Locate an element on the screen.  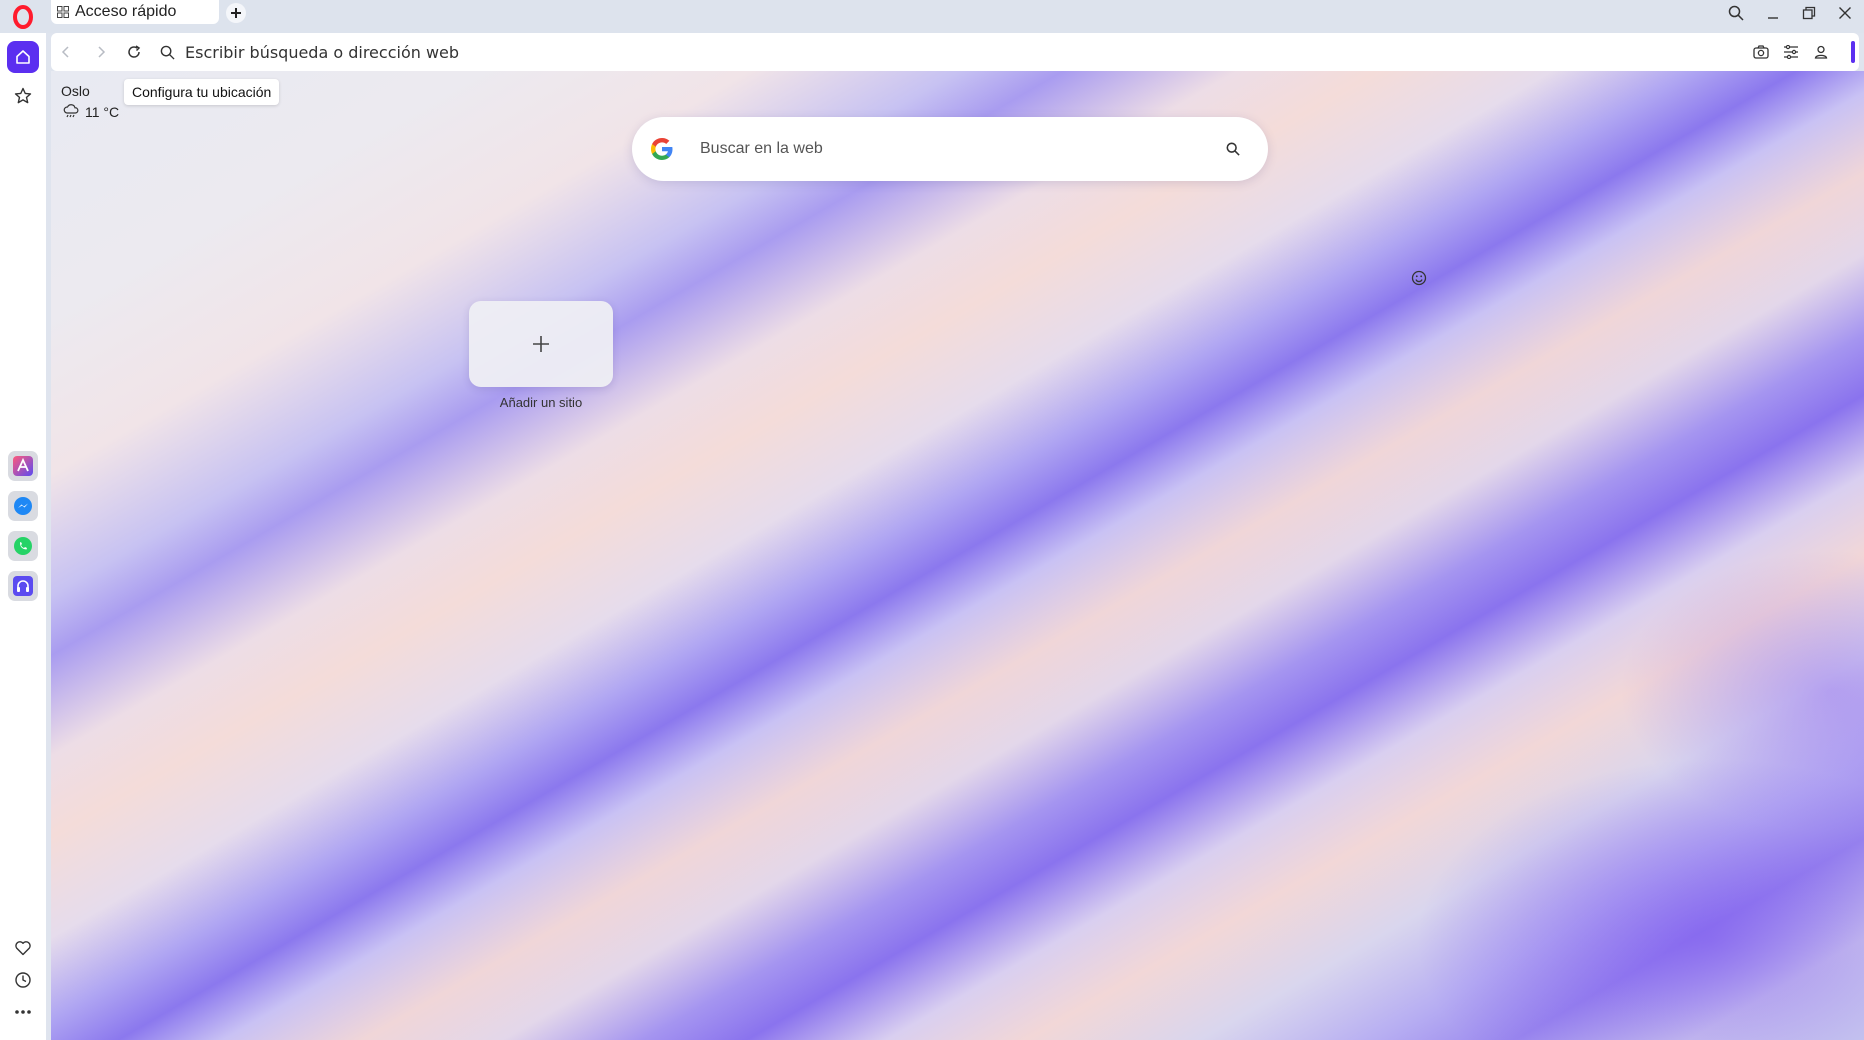
home-icon is located at coordinates (23, 57).